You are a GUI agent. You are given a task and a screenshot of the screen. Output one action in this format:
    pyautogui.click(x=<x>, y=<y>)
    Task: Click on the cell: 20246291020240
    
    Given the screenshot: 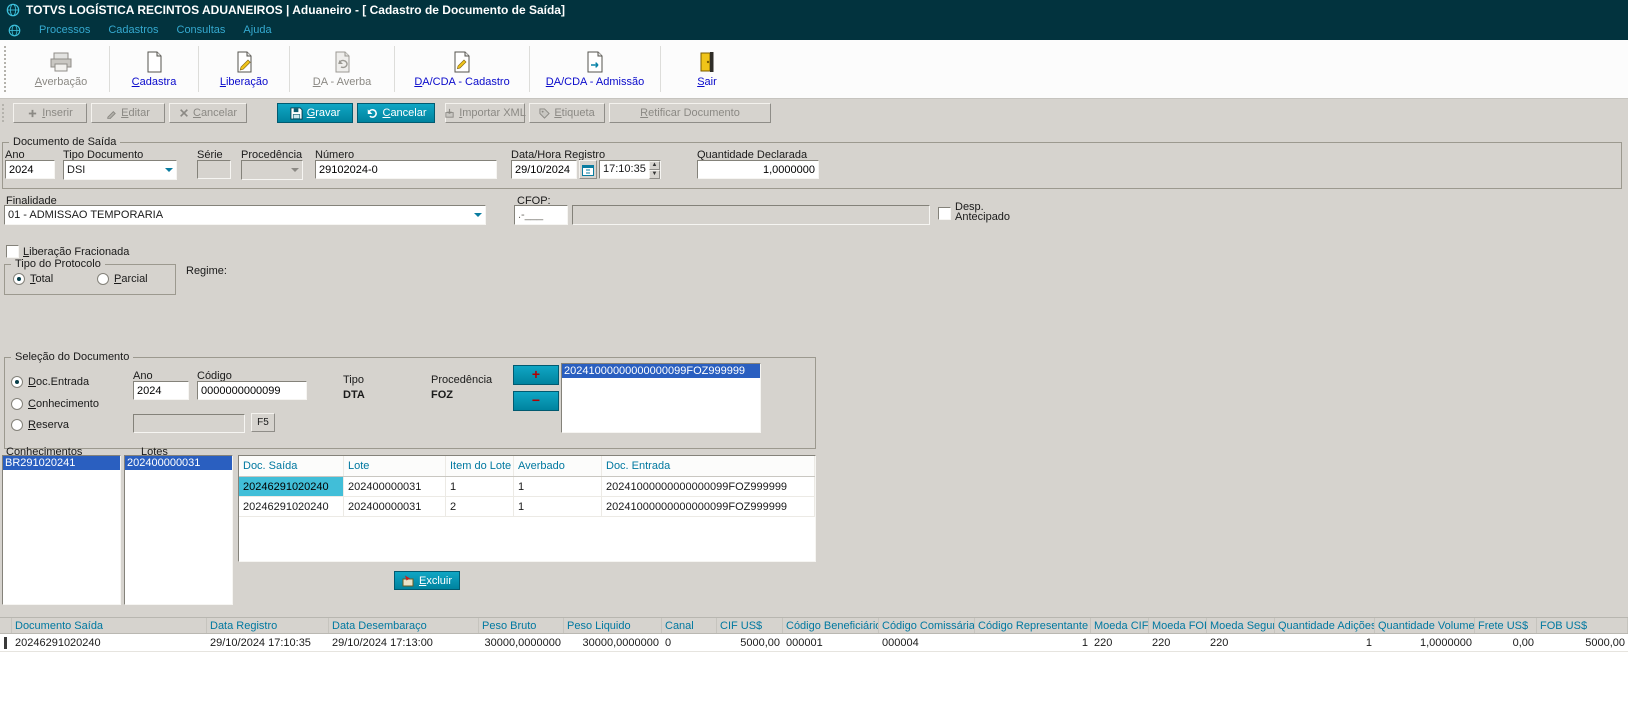 What is the action you would take?
    pyautogui.click(x=109, y=642)
    